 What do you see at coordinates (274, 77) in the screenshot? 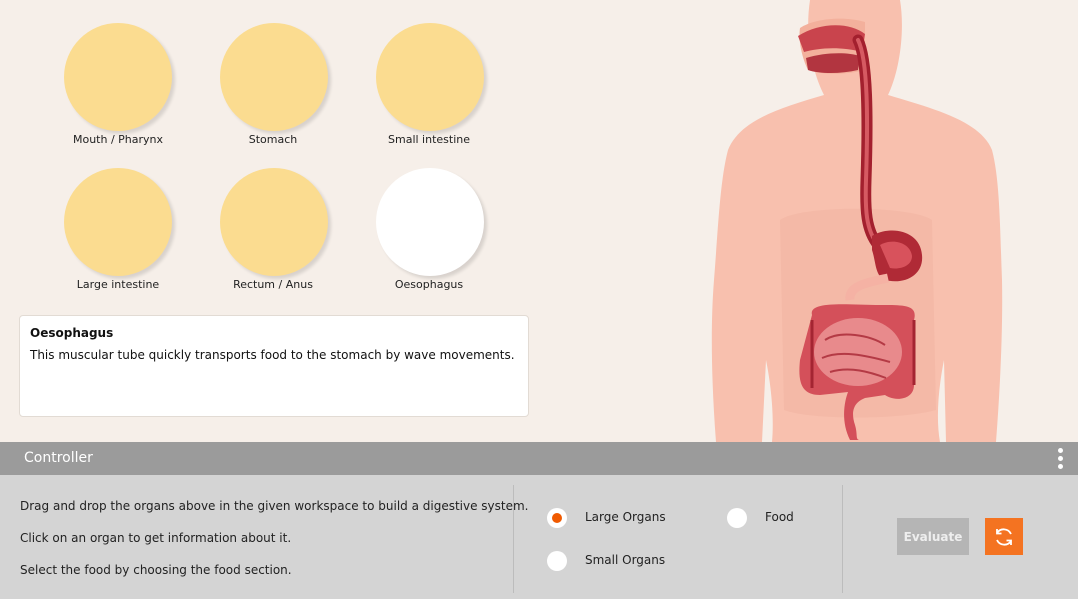
I see `organ-stomach` at bounding box center [274, 77].